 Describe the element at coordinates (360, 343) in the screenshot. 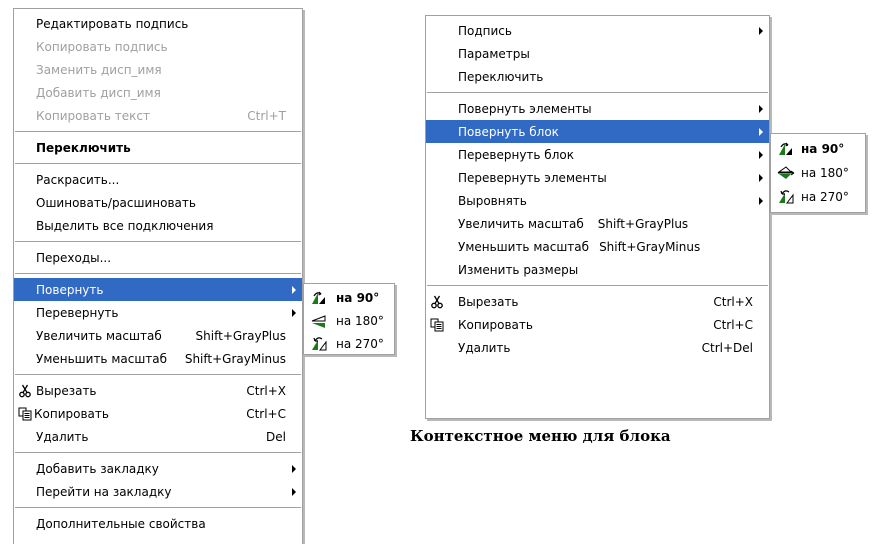

I see `submenu-item-label: на 270°` at that location.